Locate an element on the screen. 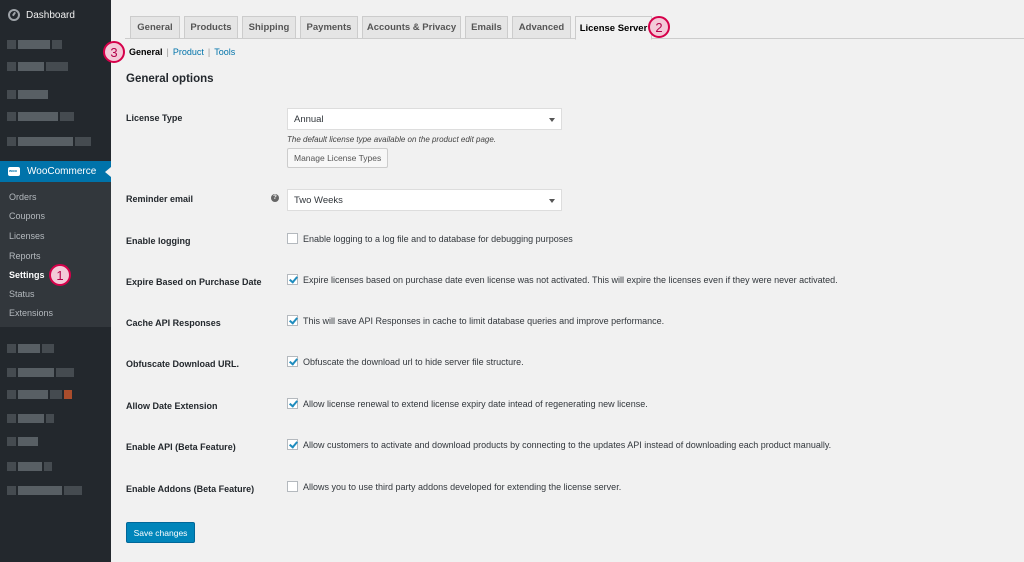 Image resolution: width=1024 pixels, height=562 pixels. tab-payments: Payments is located at coordinates (329, 27).